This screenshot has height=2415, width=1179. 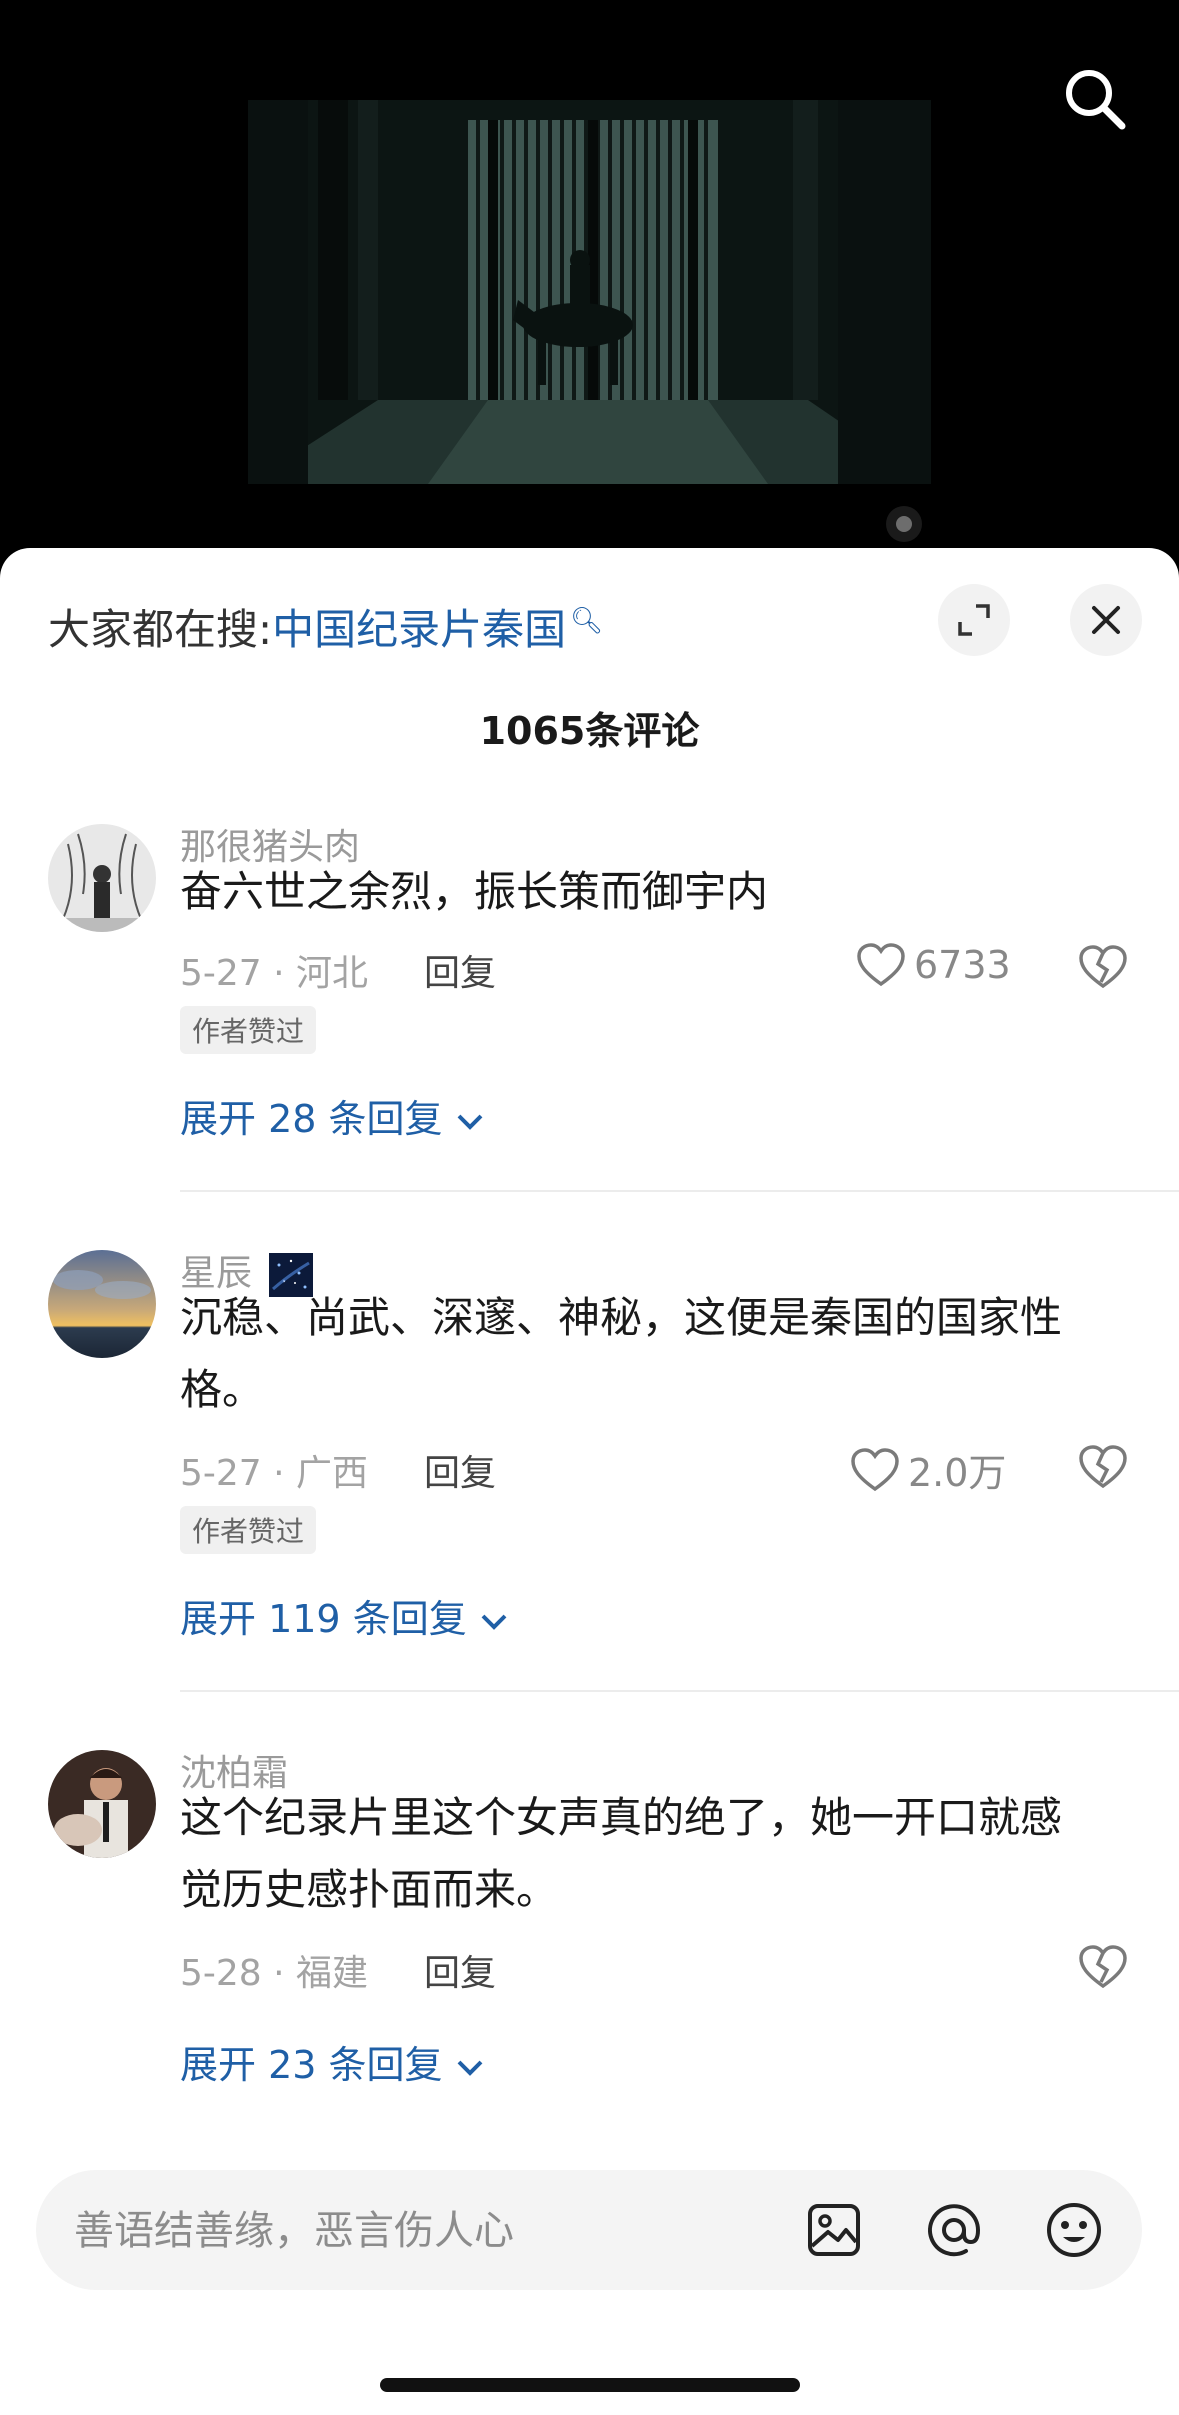 I want to click on home-indicator, so click(x=590, y=2385).